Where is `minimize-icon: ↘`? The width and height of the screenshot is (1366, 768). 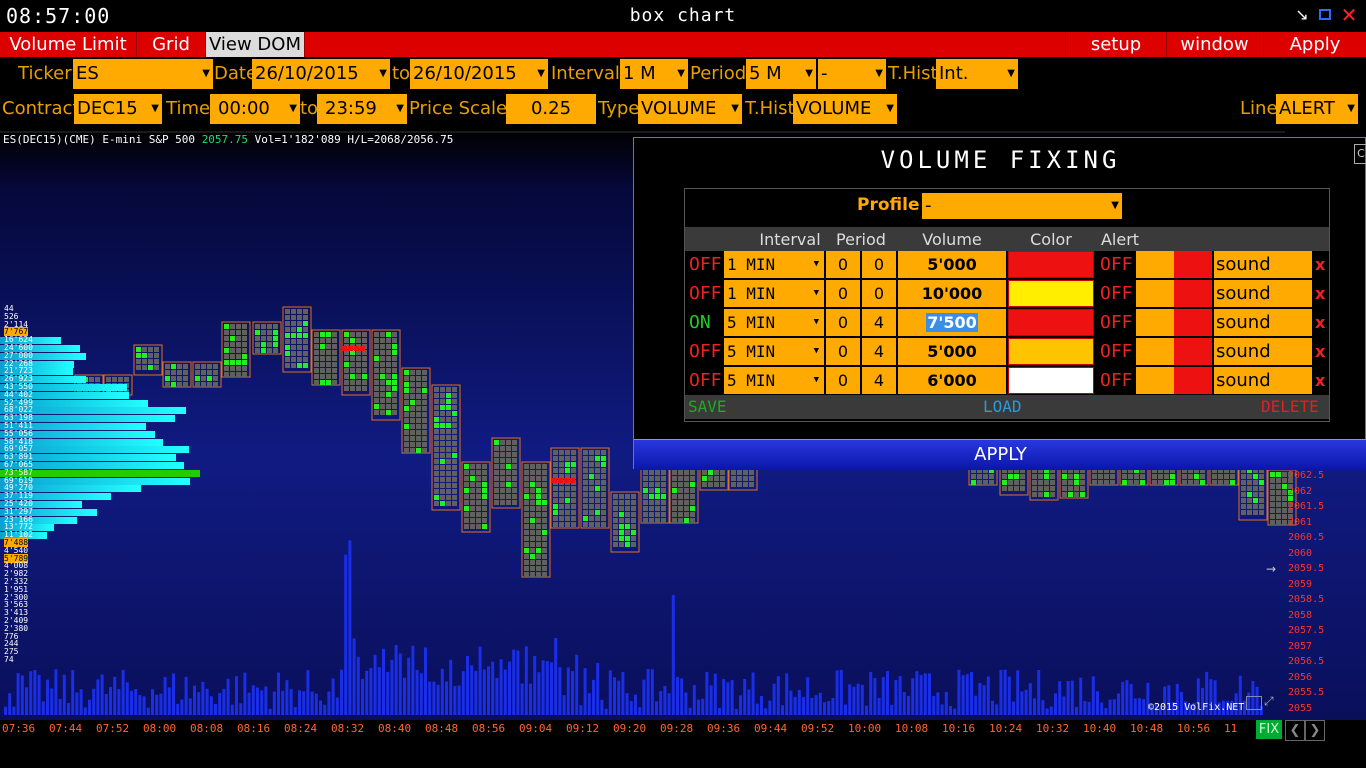
minimize-icon: ↘ is located at coordinates (1302, 15).